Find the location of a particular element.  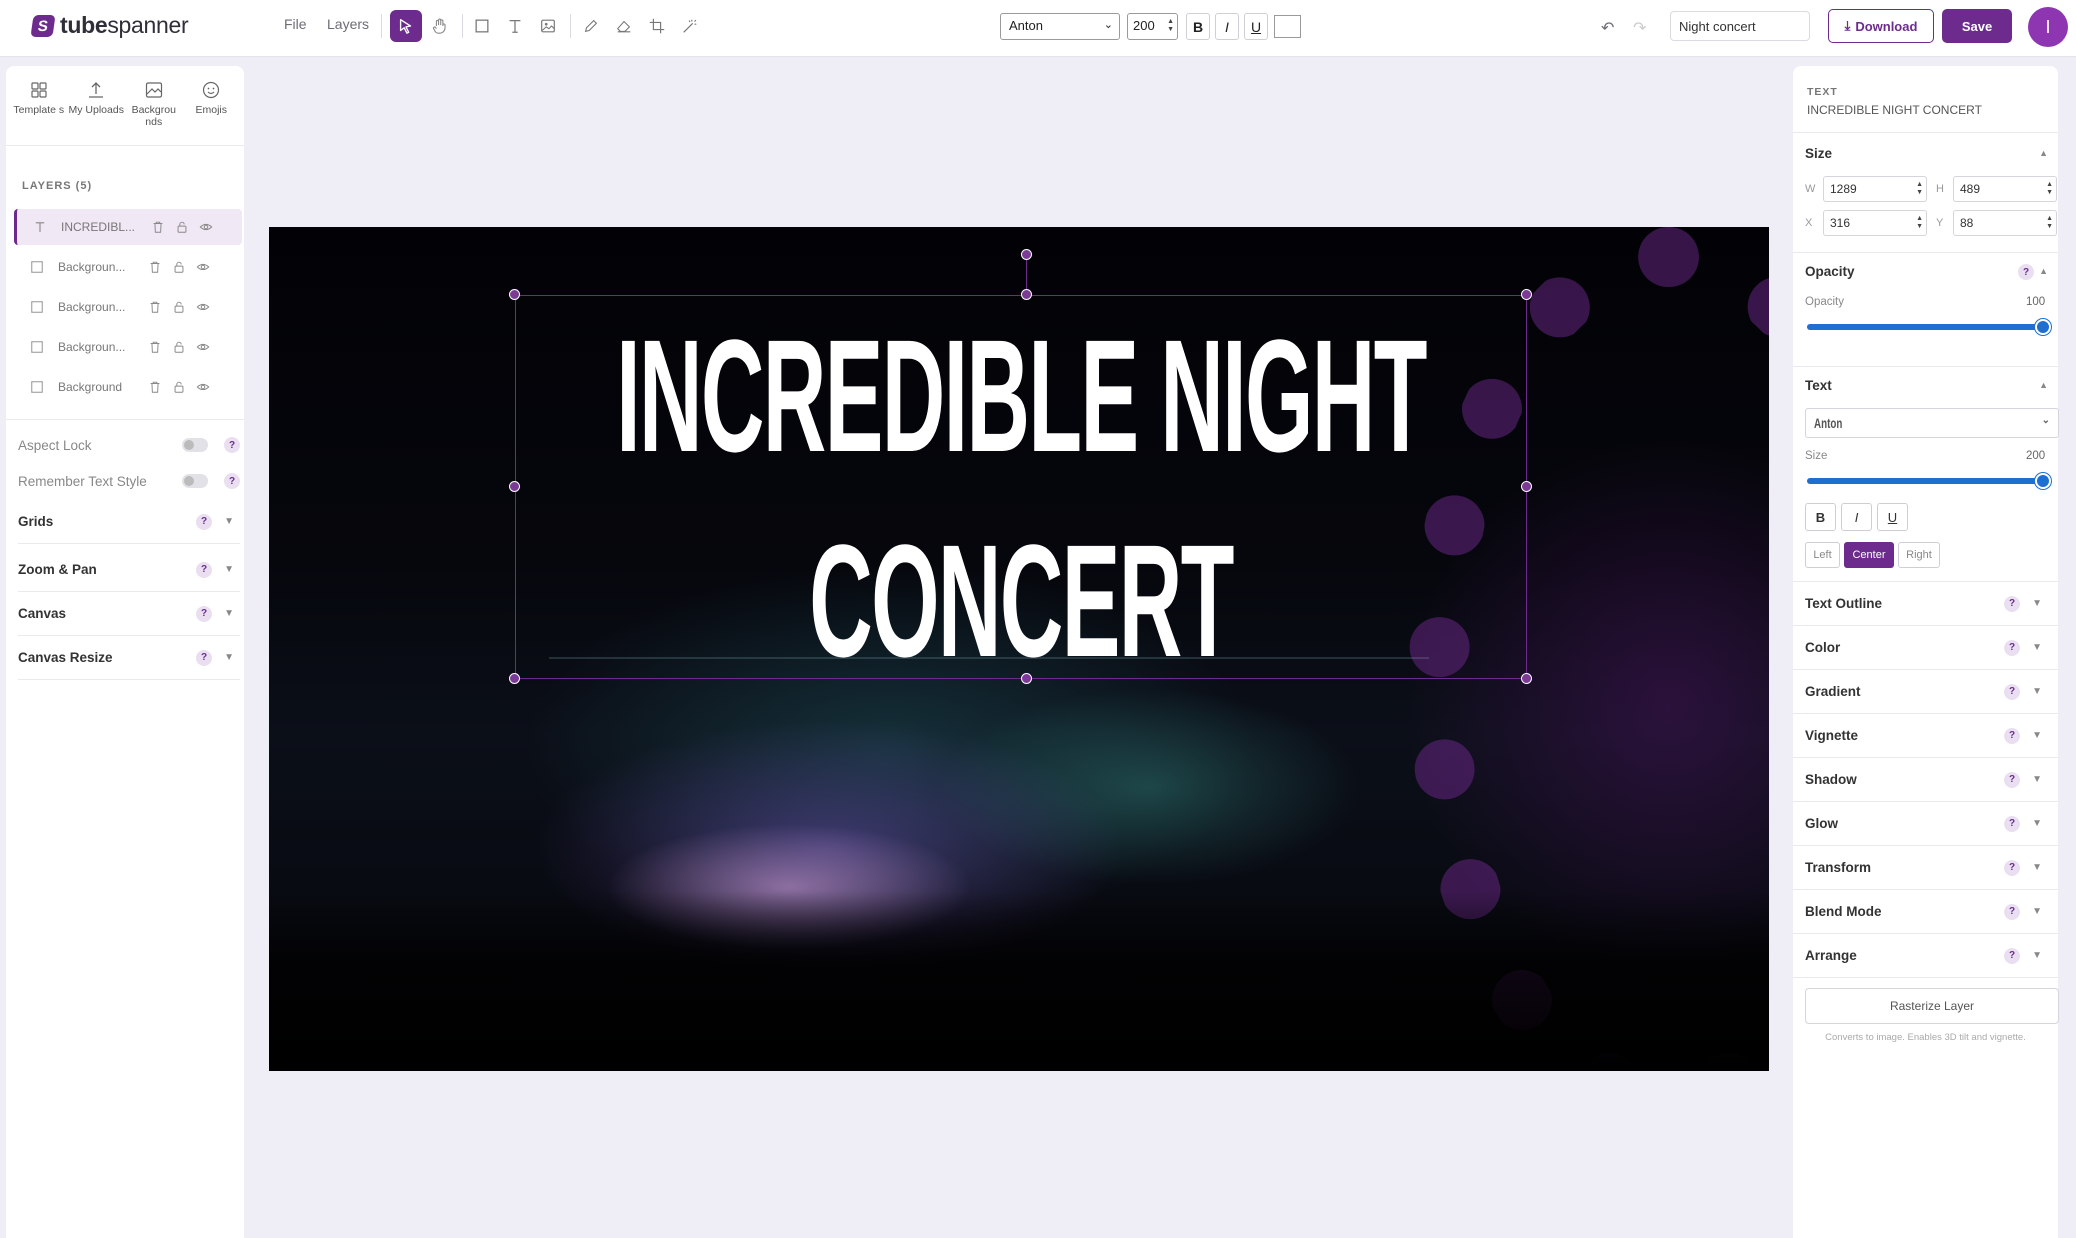

rotate-handle is located at coordinates (1026, 254).